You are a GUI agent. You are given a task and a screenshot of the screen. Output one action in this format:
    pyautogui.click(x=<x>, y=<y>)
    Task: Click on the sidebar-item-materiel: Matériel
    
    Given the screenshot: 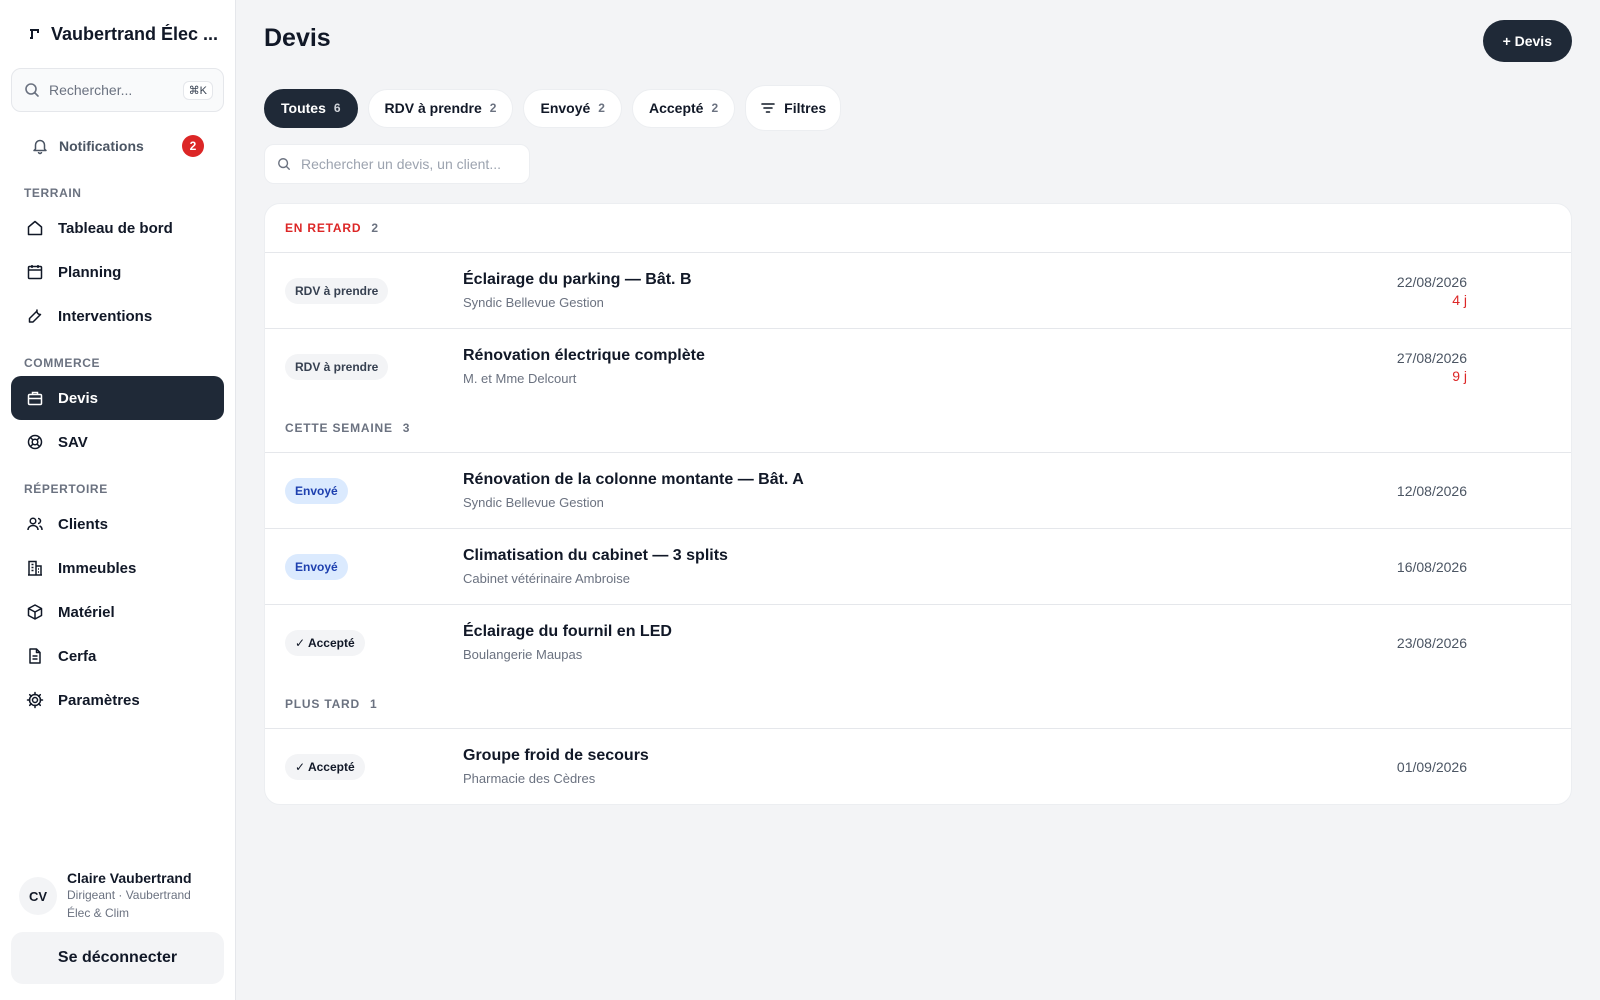 What is the action you would take?
    pyautogui.click(x=117, y=612)
    